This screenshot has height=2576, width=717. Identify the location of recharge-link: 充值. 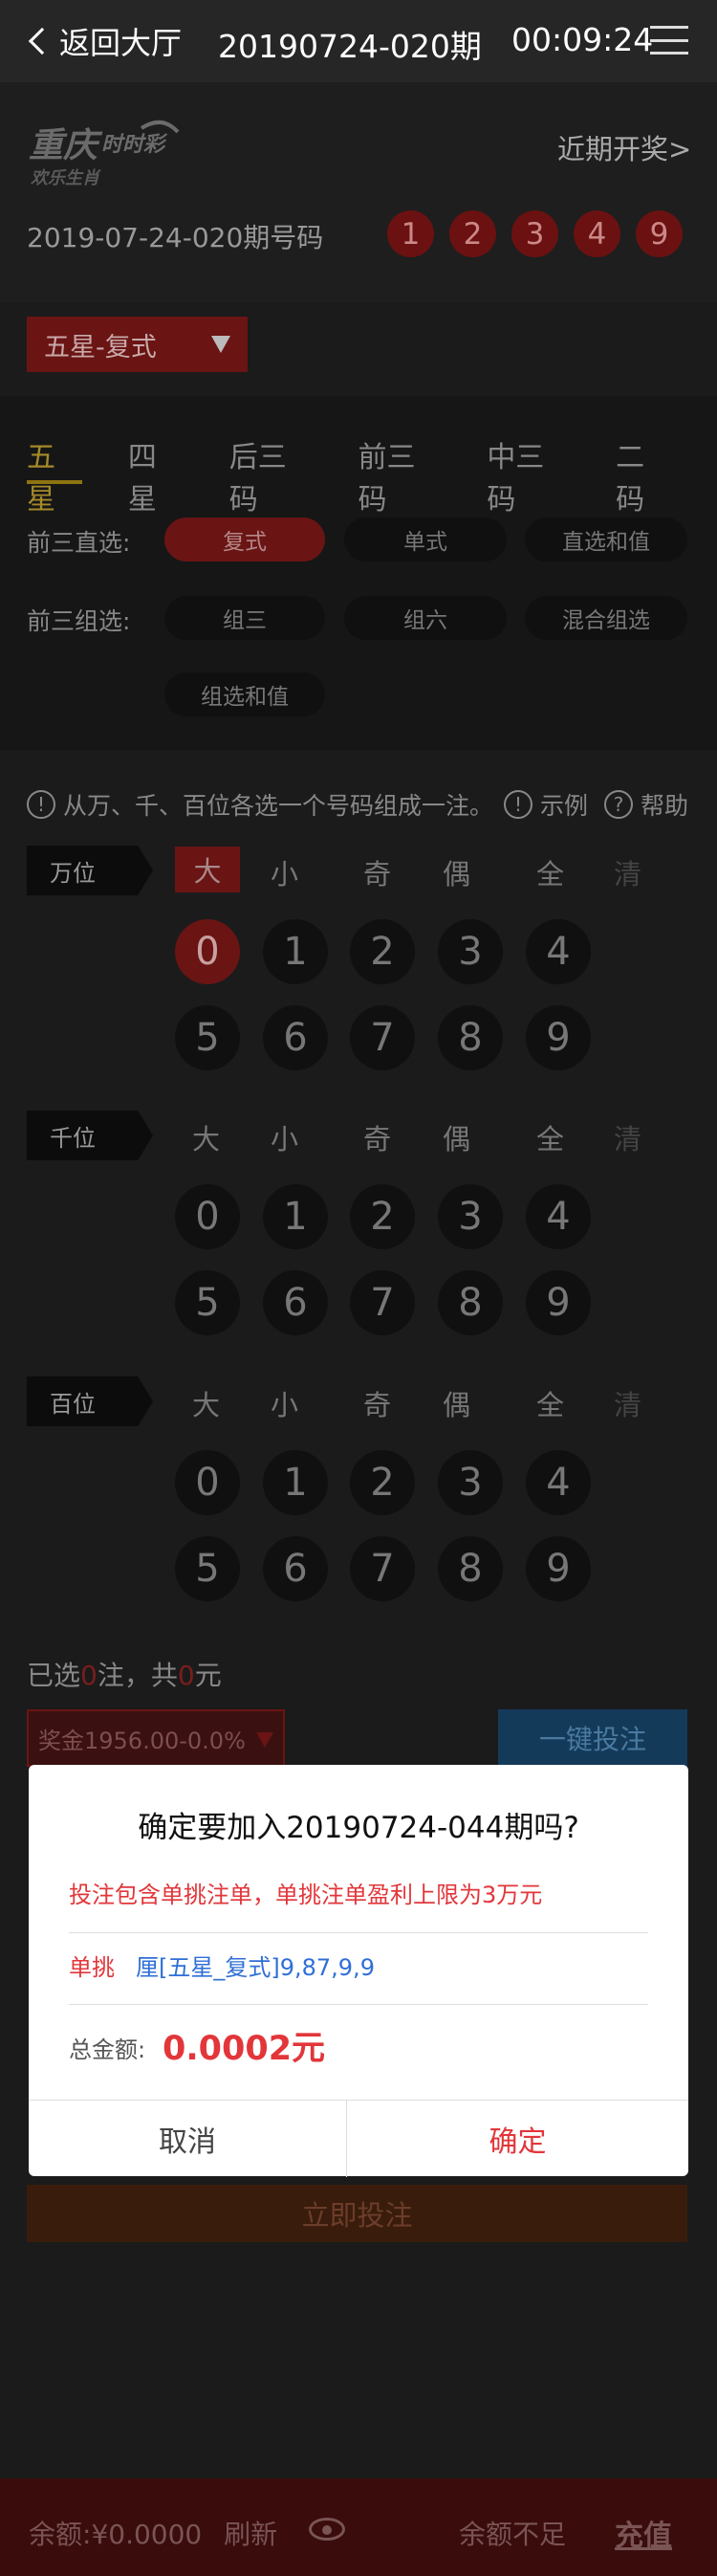
(643, 2533).